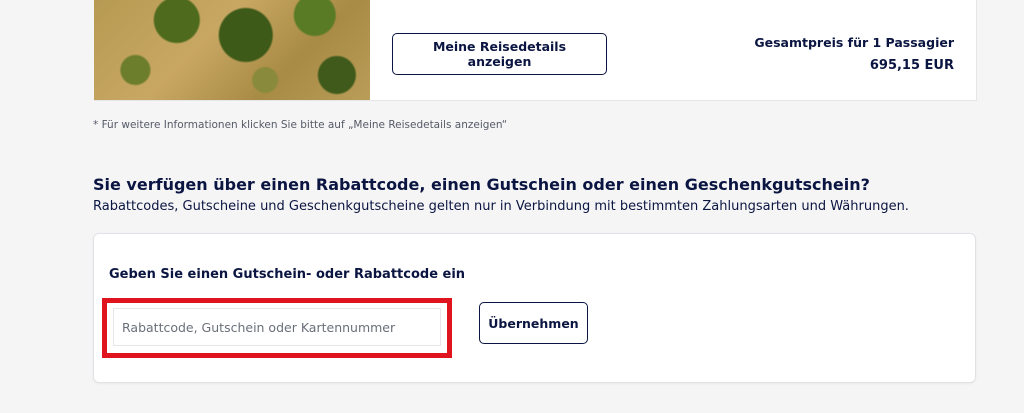 The width and height of the screenshot is (1024, 413). I want to click on voucher-code-input, so click(277, 327).